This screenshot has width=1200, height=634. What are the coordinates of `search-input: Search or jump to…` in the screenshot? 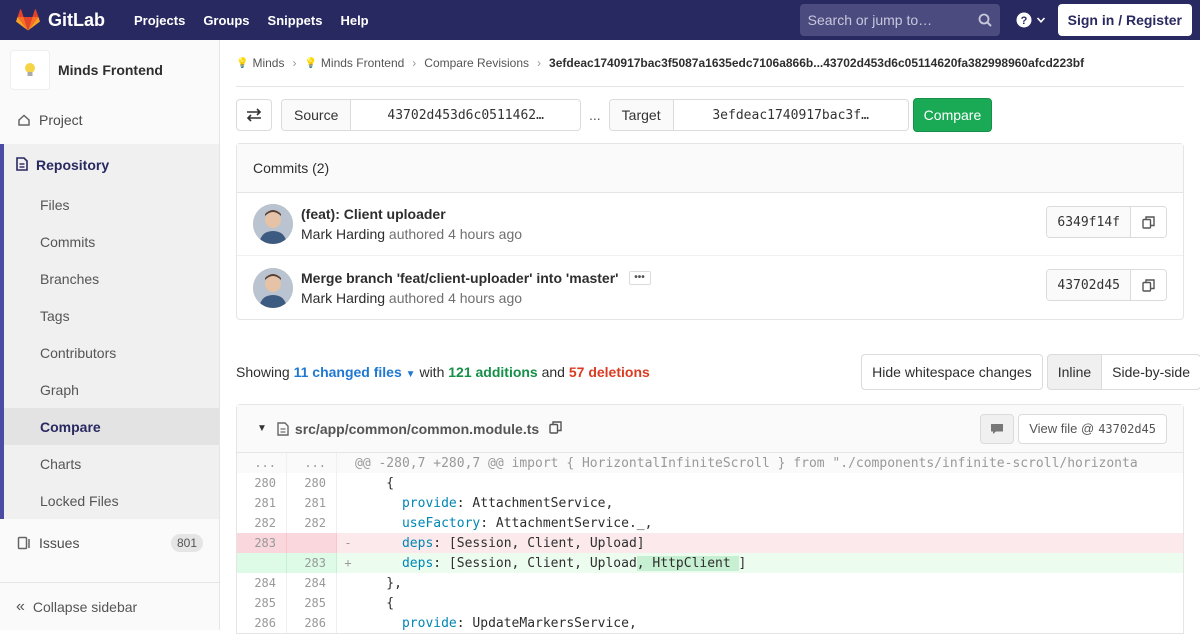 It's located at (899, 20).